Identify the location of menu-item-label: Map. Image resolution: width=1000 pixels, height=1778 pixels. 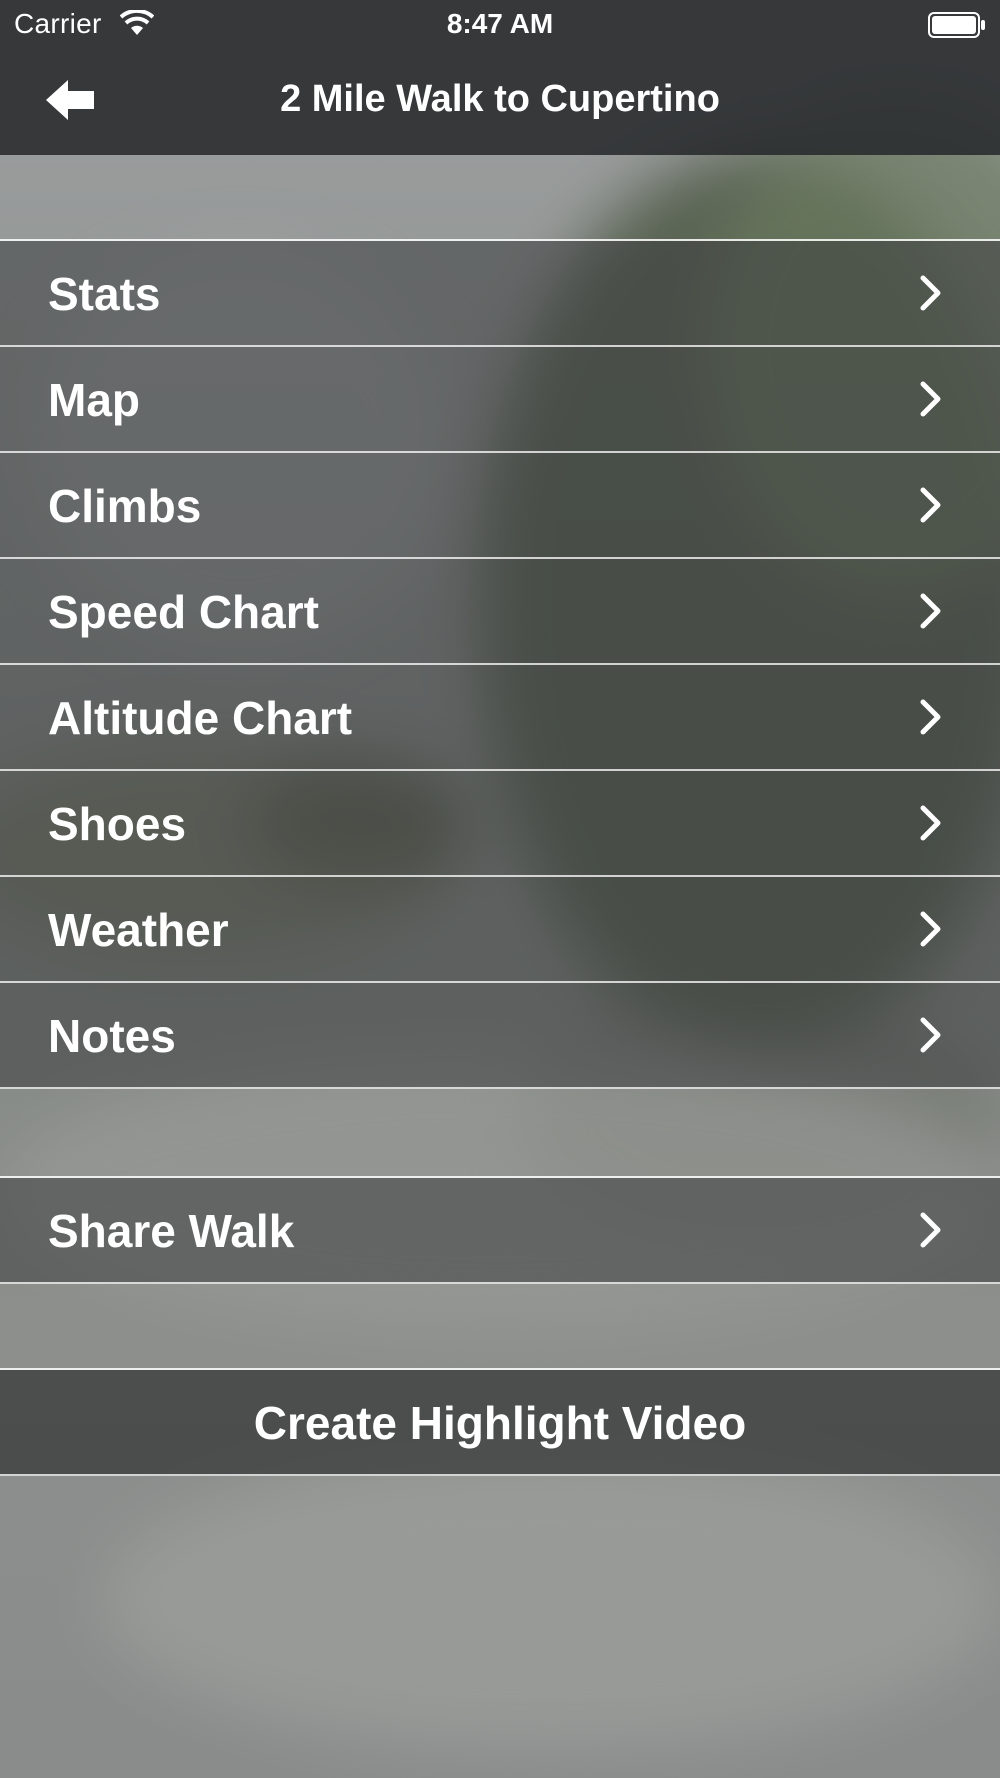
(94, 400).